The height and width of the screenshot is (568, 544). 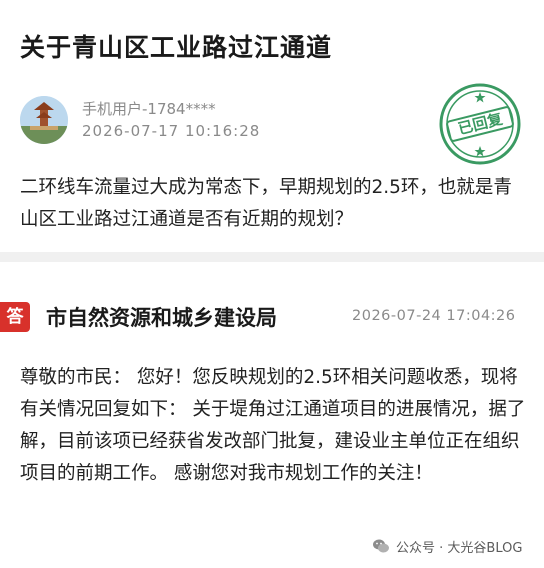 What do you see at coordinates (459, 548) in the screenshot?
I see `watermark-text: 公众号 · 大光谷BLOG` at bounding box center [459, 548].